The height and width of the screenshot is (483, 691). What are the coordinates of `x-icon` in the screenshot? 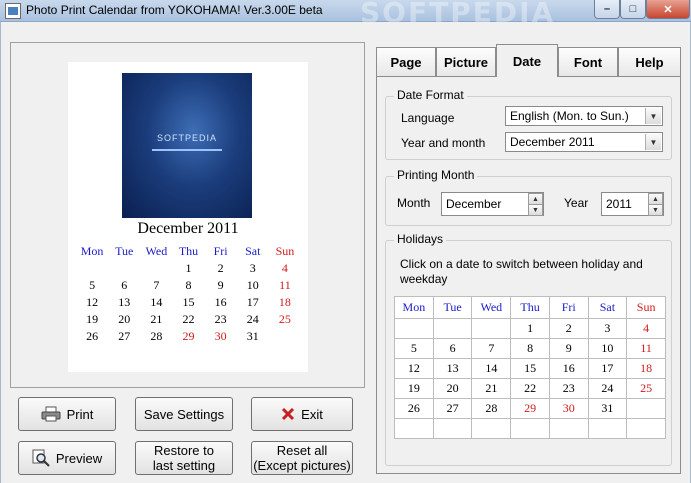 It's located at (288, 414).